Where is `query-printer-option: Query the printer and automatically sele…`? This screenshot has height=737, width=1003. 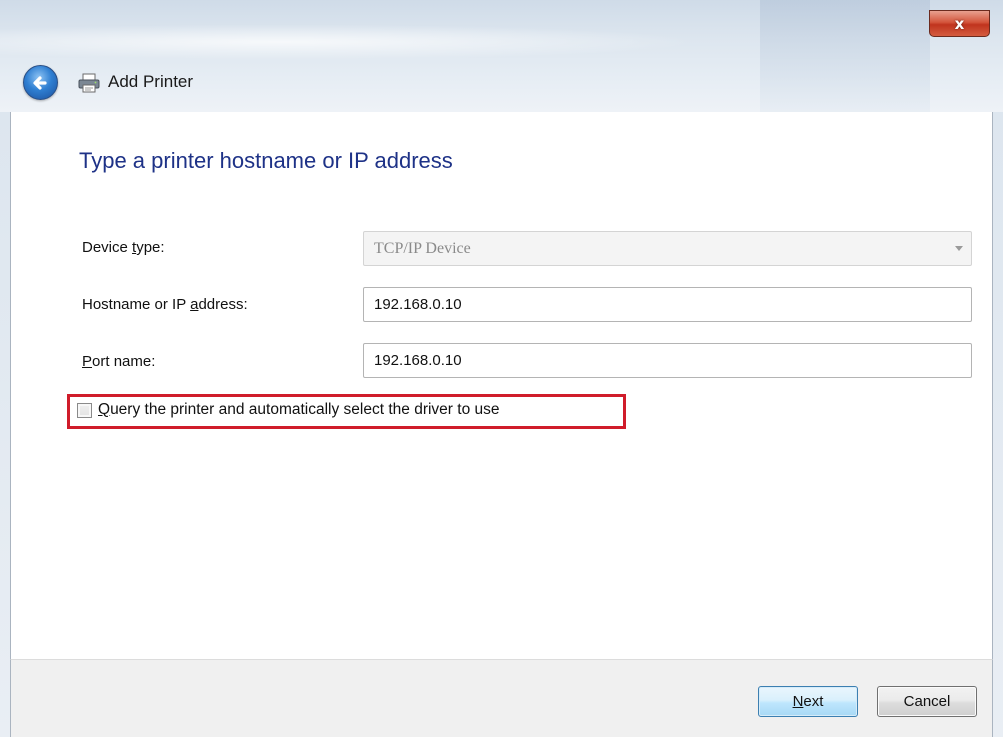
query-printer-option: Query the printer and automatically sele… is located at coordinates (288, 410).